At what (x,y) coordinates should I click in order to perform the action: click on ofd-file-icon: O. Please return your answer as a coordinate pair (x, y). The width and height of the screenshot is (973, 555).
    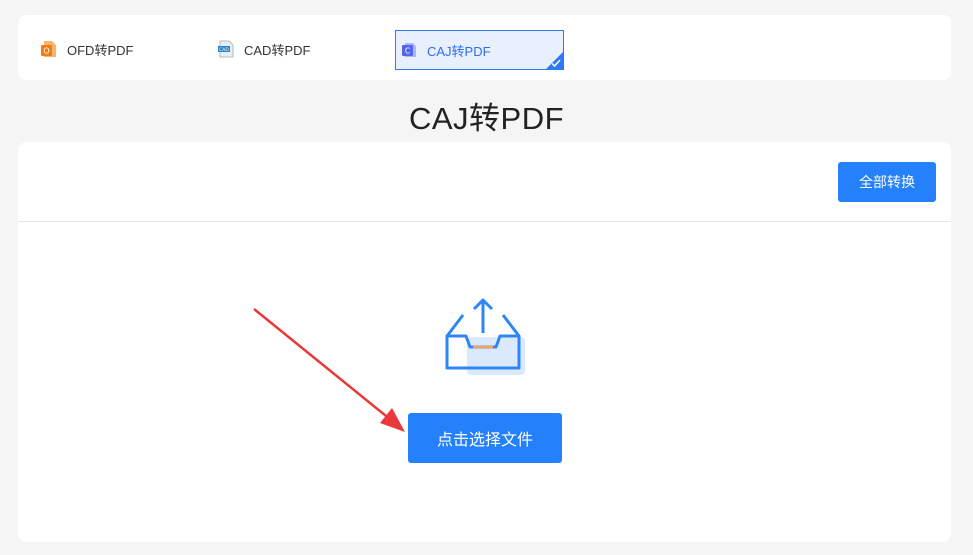
    Looking at the image, I should click on (49, 49).